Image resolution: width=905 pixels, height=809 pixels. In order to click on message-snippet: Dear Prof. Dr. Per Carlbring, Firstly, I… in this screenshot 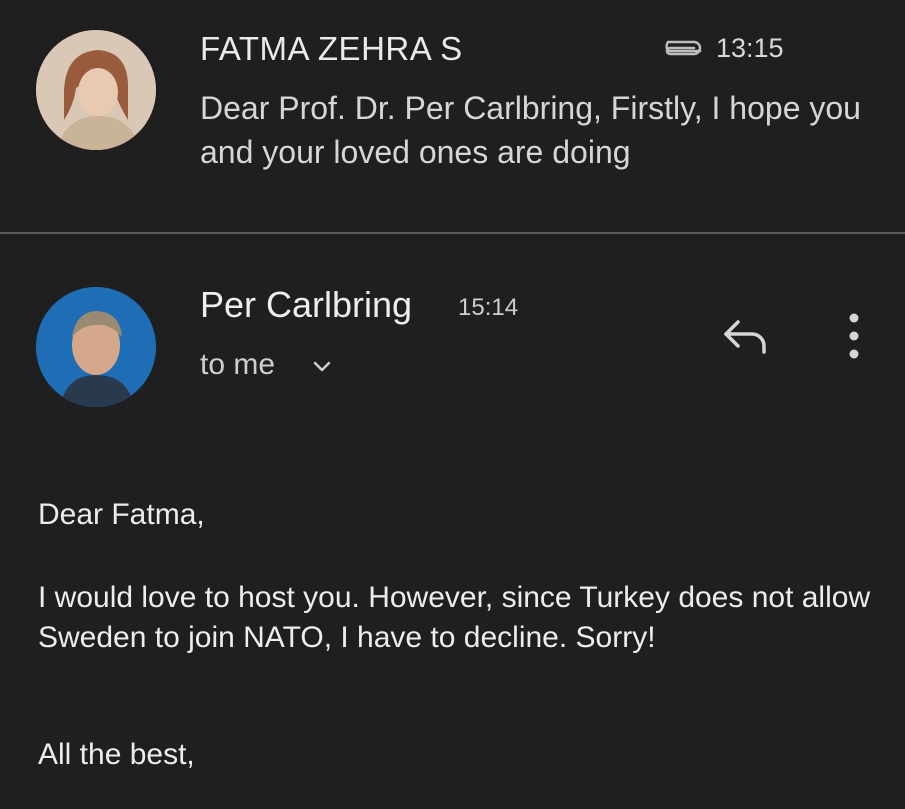, I will do `click(530, 130)`.